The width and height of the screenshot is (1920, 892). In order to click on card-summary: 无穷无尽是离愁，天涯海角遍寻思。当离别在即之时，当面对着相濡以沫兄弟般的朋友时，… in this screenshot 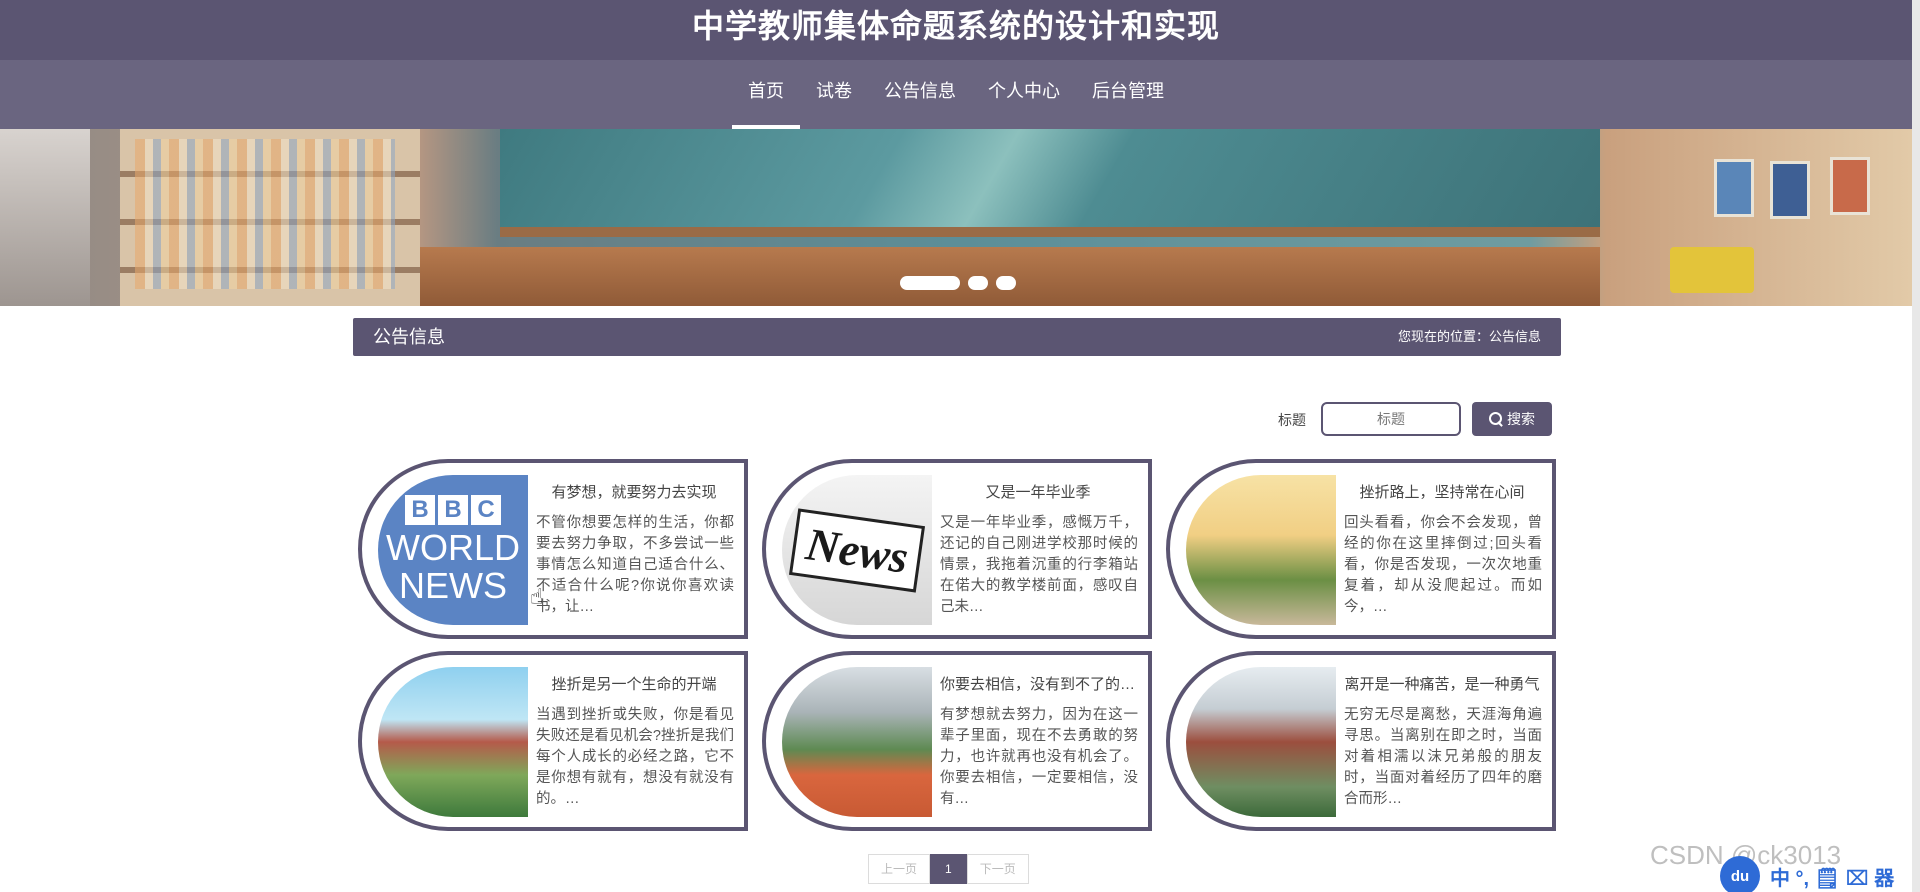, I will do `click(1443, 757)`.